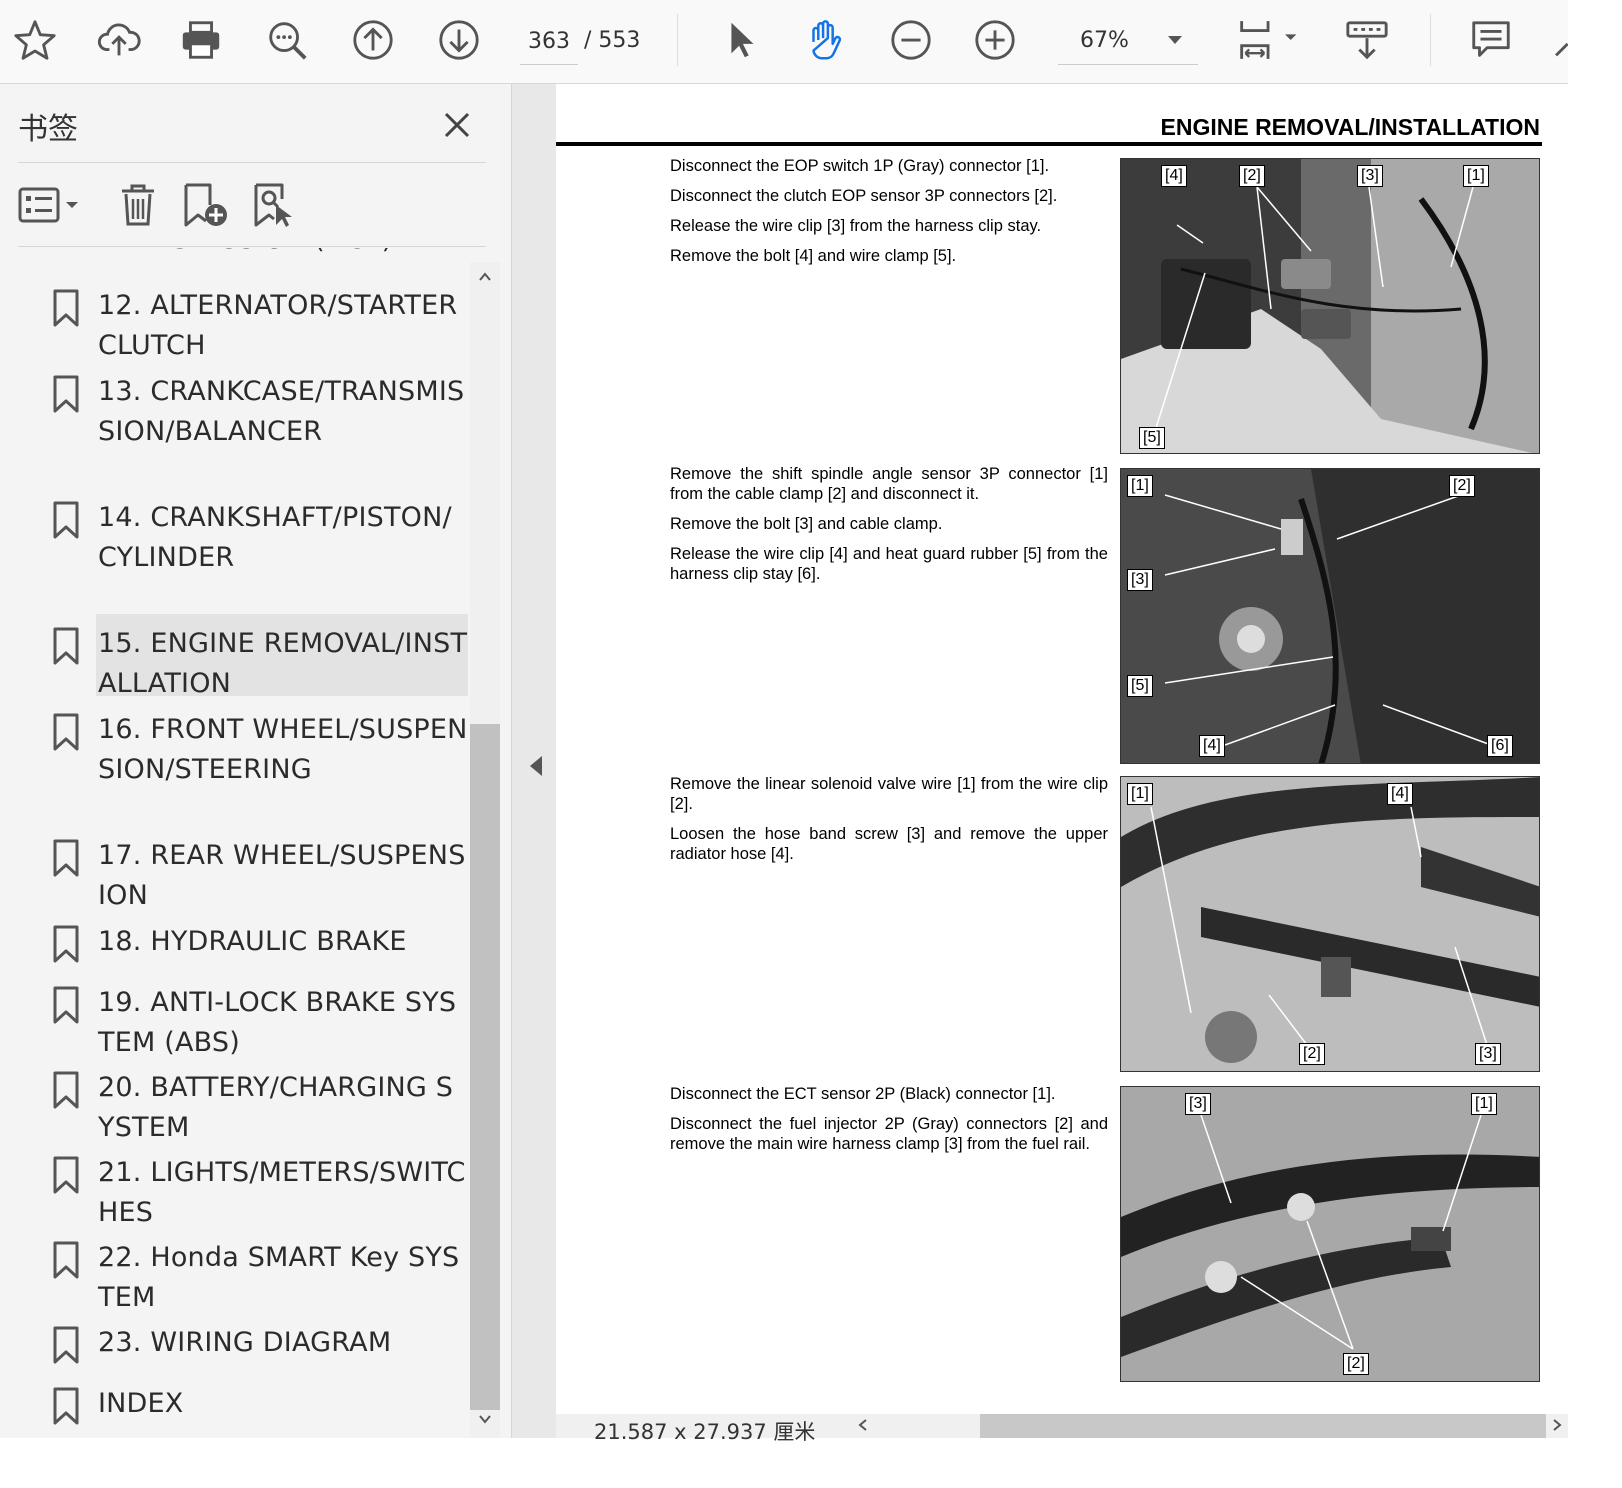 This screenshot has height=1488, width=1622. Describe the element at coordinates (48, 129) in the screenshot. I see `panel-title: 书签` at that location.